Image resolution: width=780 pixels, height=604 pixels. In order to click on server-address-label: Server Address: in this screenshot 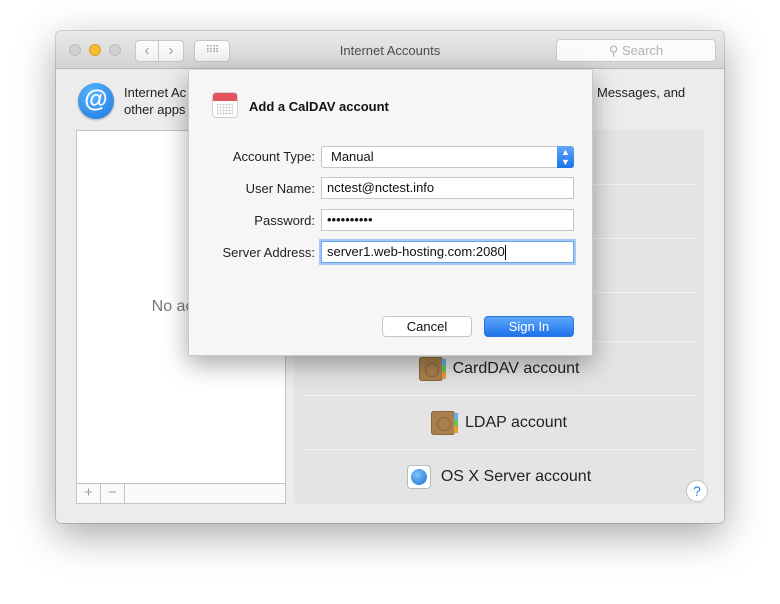, I will do `click(269, 252)`.